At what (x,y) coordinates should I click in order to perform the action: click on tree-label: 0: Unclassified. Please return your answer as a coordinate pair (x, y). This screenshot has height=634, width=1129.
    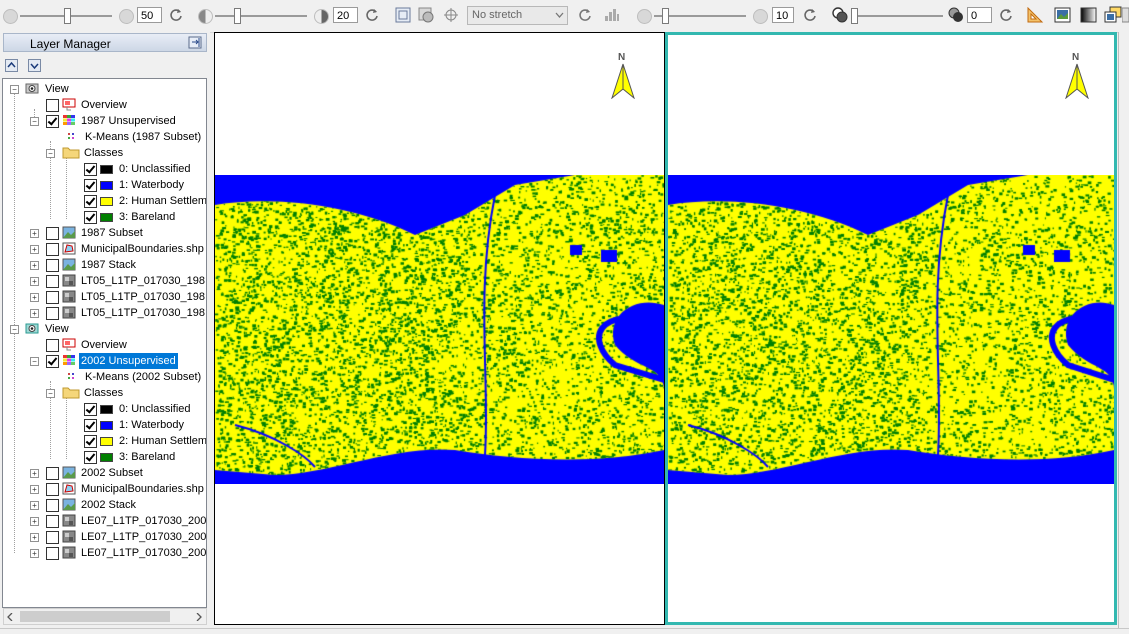
    Looking at the image, I should click on (155, 169).